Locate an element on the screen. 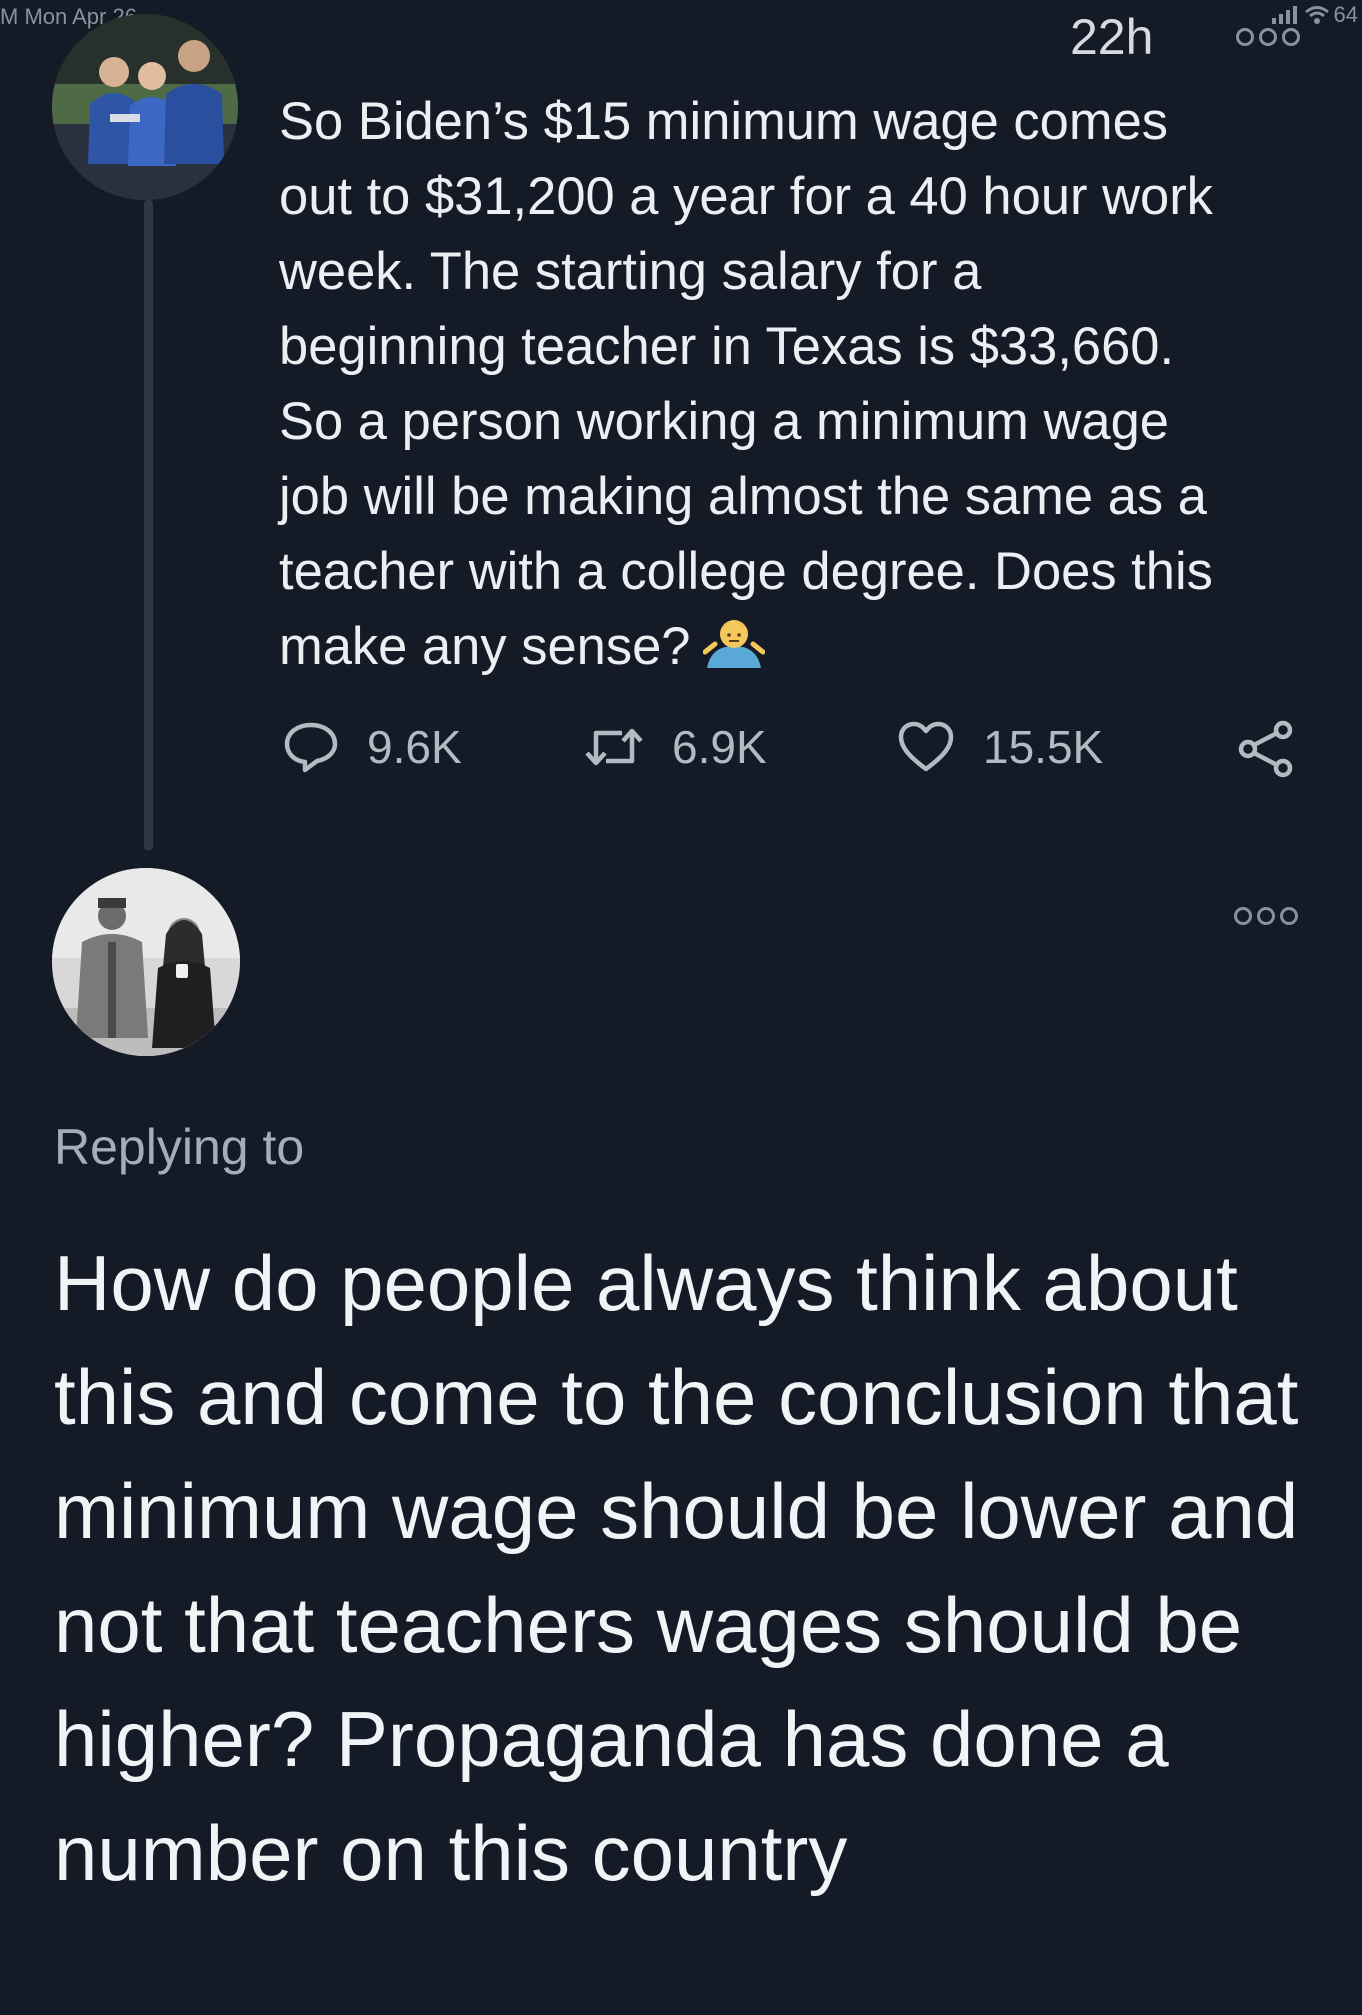 The image size is (1362, 2015). signal-icon is located at coordinates (1284, 15).